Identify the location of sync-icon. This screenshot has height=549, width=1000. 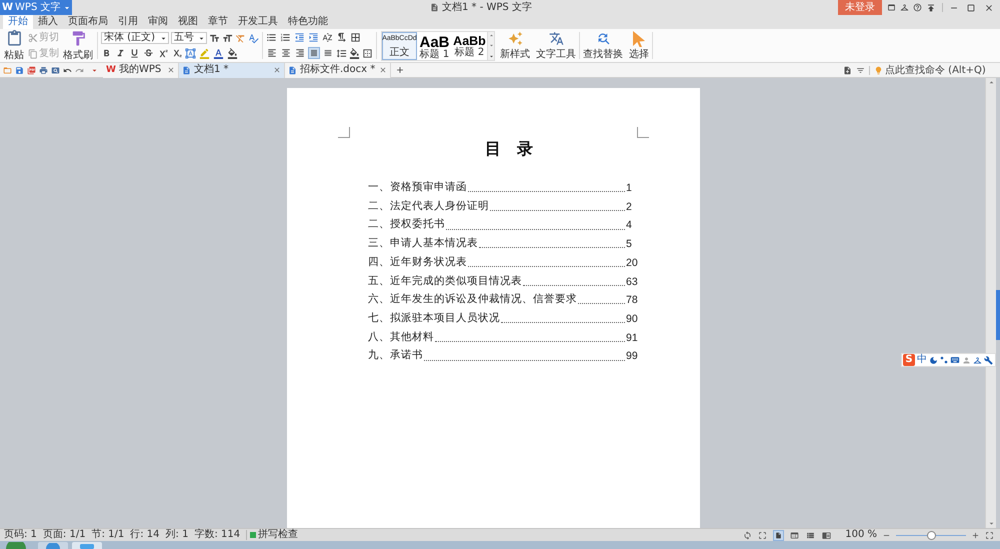
(747, 535).